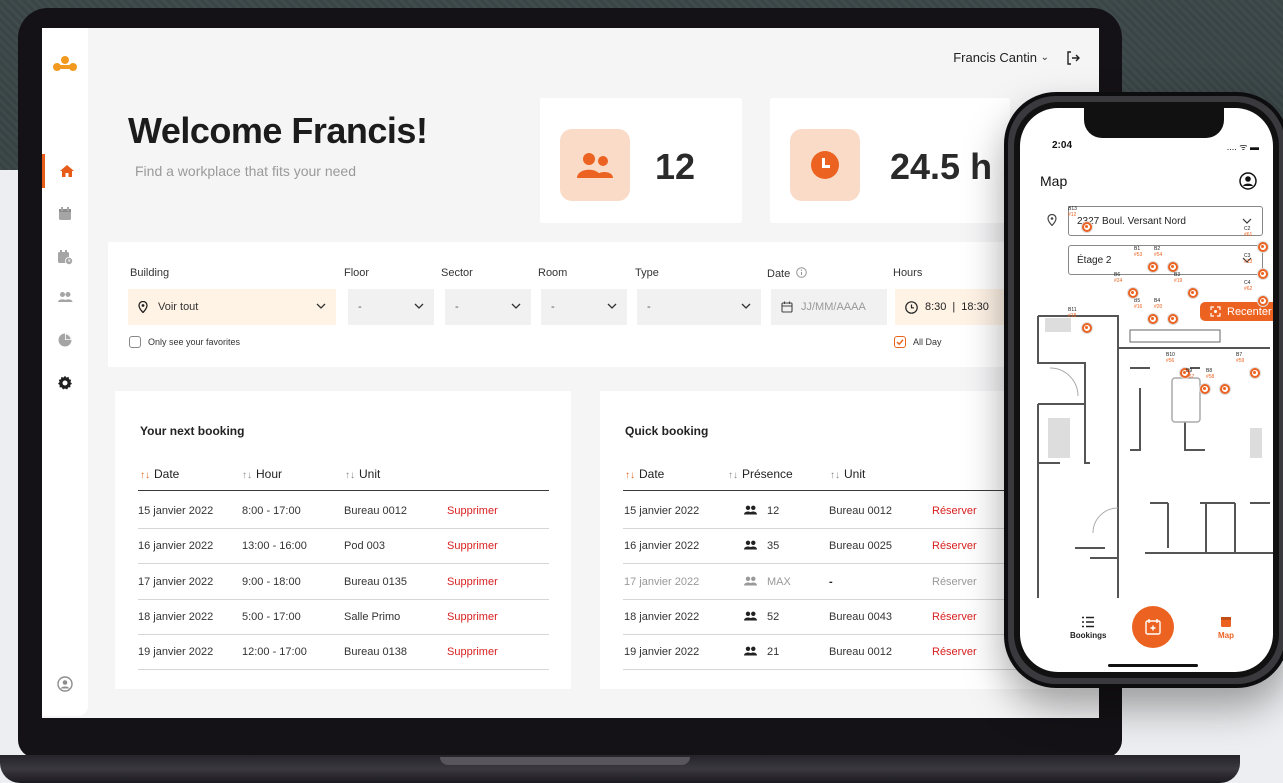 This screenshot has height=783, width=1283. I want to click on quick-date: 16 janvier 2022, so click(662, 546).